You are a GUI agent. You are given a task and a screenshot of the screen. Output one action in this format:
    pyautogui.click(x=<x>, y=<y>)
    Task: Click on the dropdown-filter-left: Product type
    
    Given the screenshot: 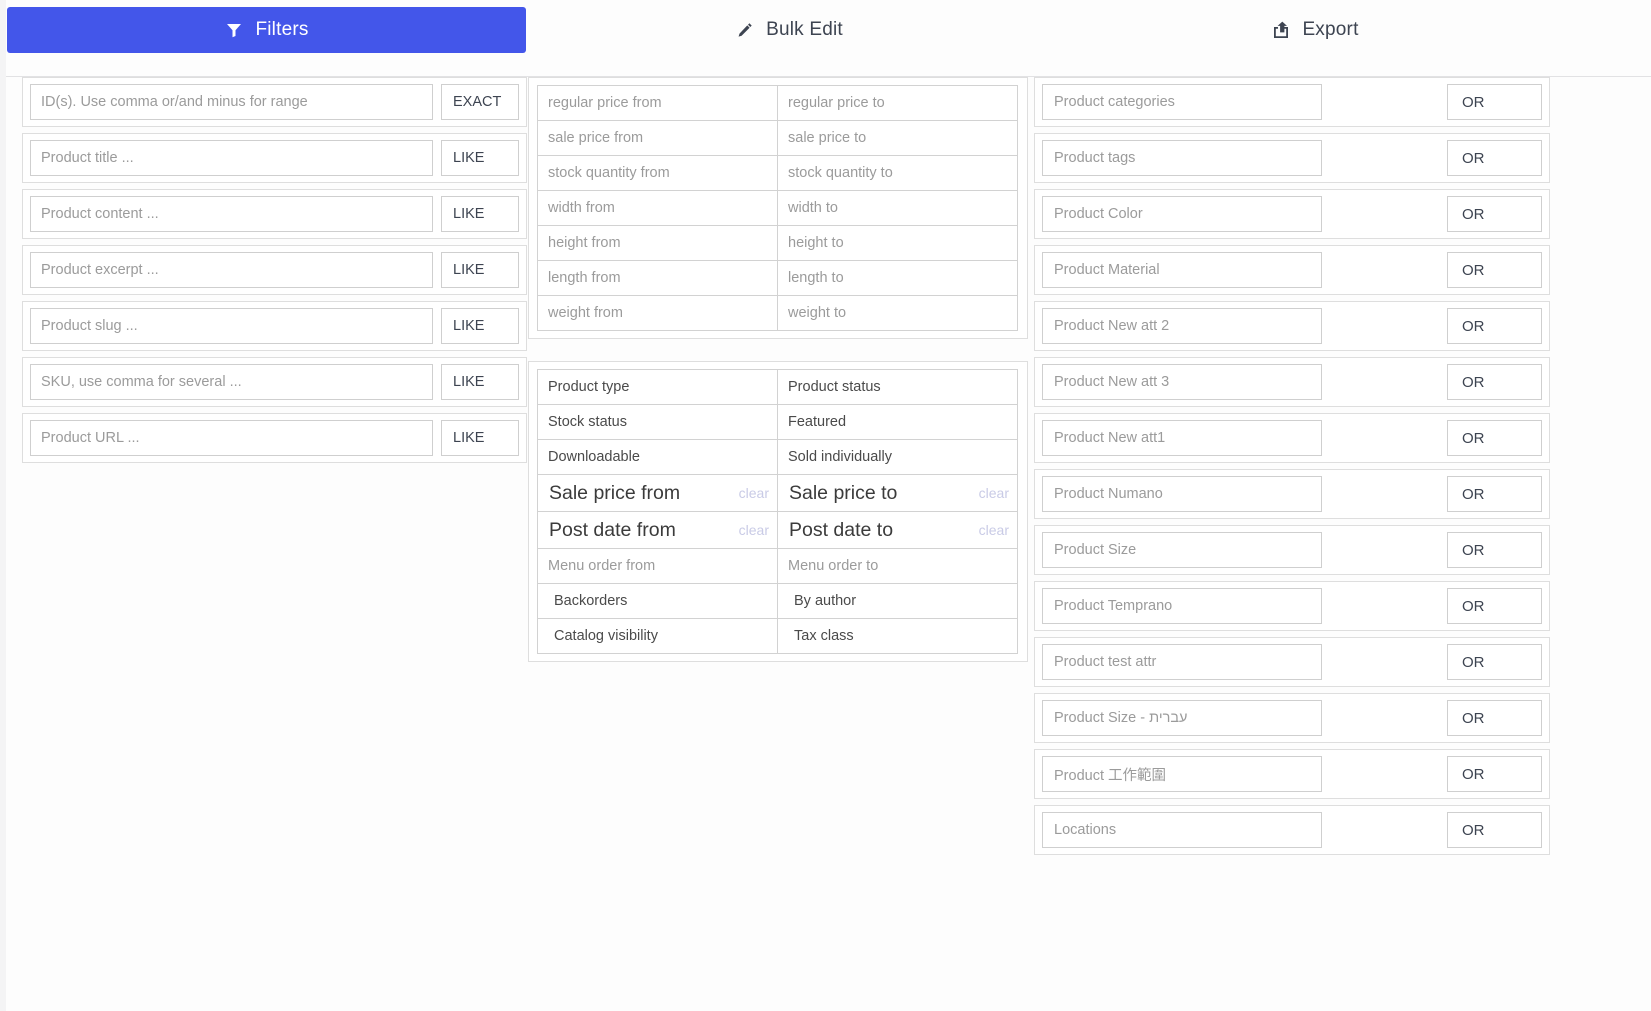 What is the action you would take?
    pyautogui.click(x=657, y=387)
    